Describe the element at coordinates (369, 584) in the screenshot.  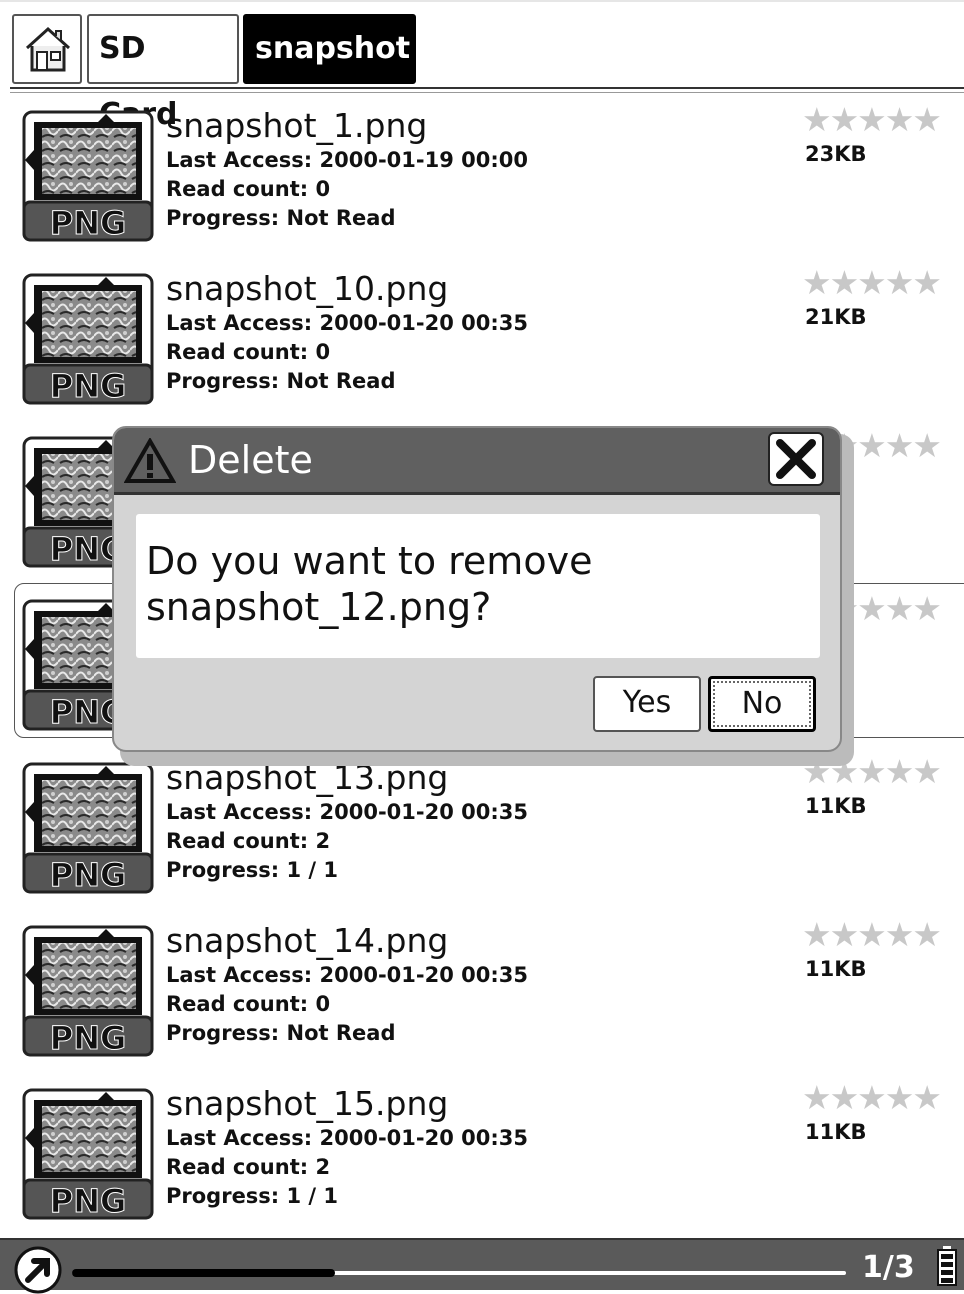
I see `dialog-message: Do you want to remove snapshot_12.png?` at that location.